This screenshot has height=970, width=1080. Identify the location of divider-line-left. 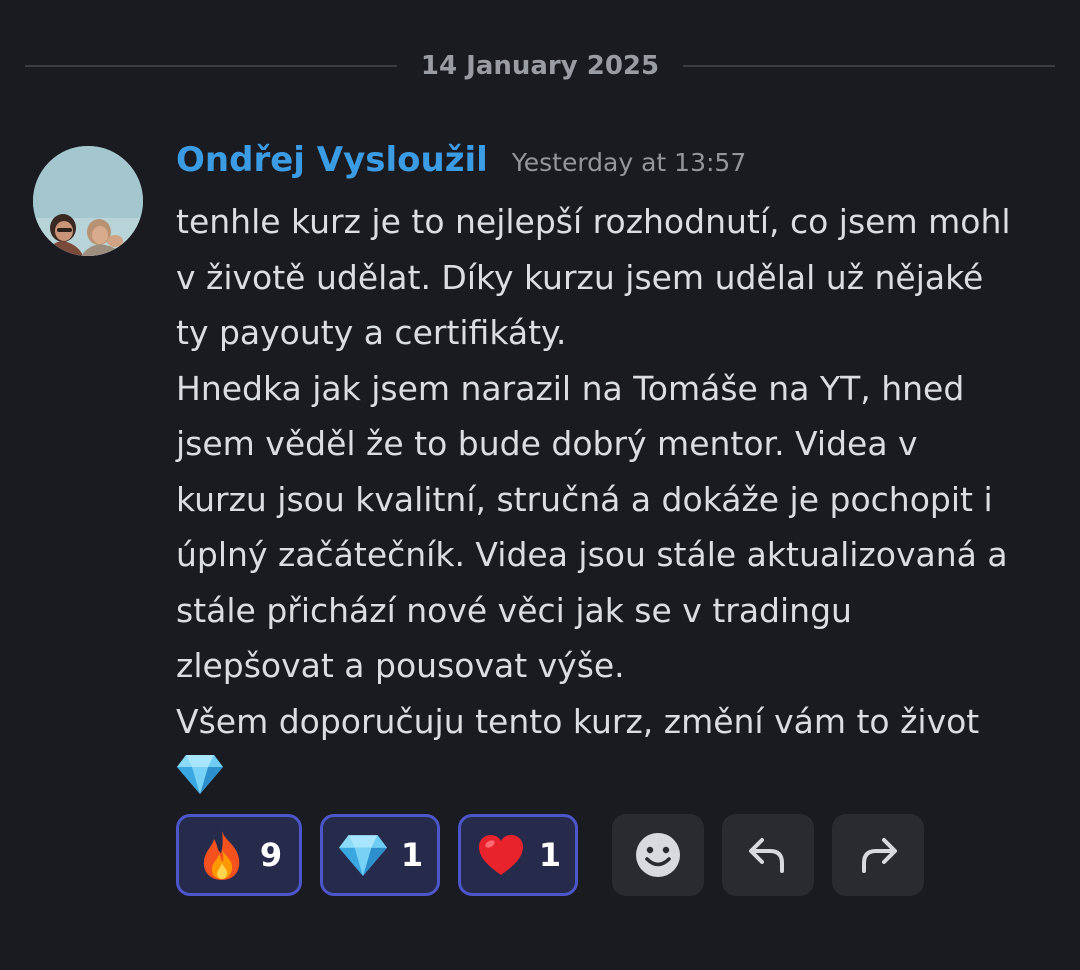
(211, 66).